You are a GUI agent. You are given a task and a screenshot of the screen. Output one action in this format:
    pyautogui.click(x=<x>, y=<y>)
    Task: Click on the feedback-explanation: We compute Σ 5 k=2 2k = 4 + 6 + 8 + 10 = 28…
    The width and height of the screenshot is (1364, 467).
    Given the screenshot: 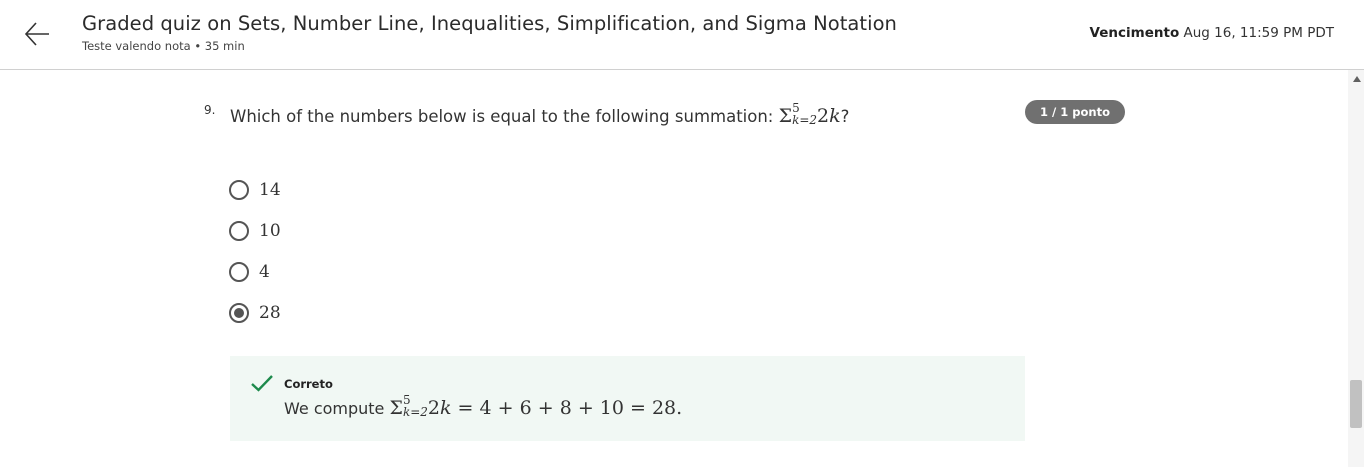 What is the action you would take?
    pyautogui.click(x=483, y=407)
    